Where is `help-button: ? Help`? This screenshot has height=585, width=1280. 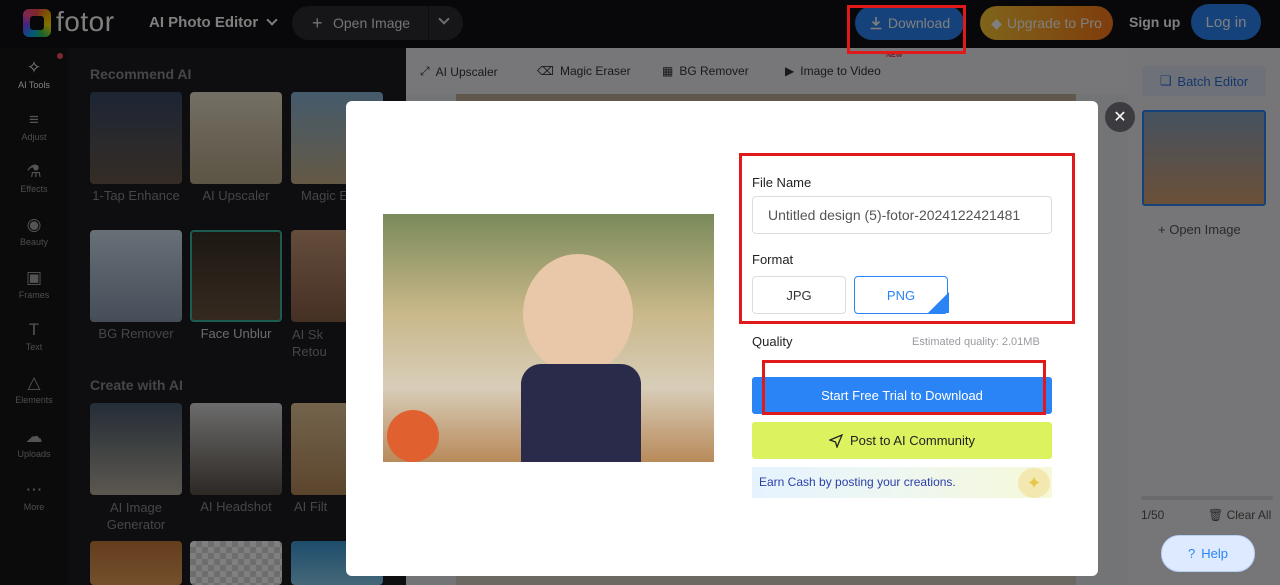 help-button: ? Help is located at coordinates (1208, 553).